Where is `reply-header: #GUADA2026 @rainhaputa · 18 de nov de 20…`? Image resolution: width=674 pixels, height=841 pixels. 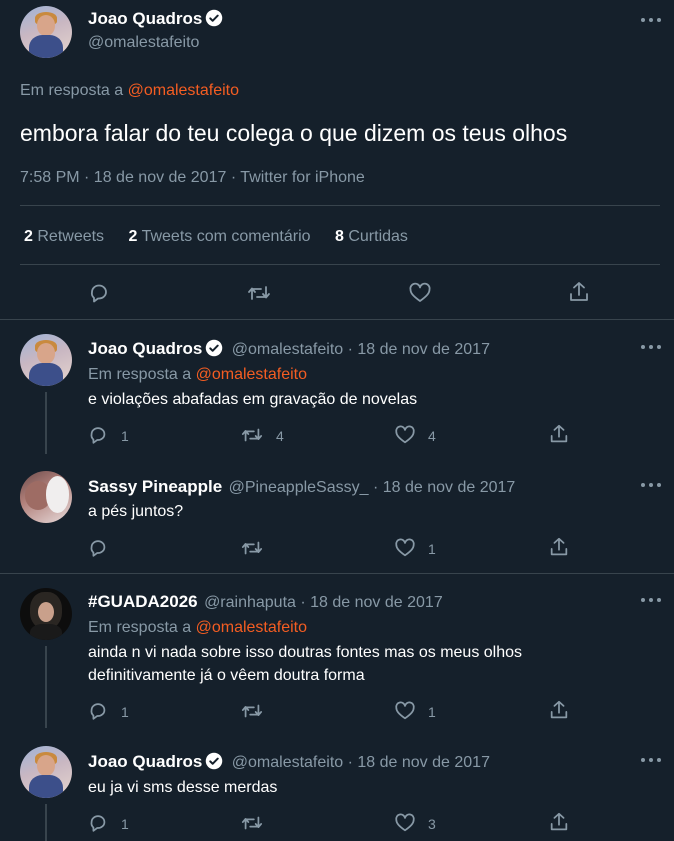 reply-header: #GUADA2026 @rainhaputa · 18 de nov de 20… is located at coordinates (265, 602).